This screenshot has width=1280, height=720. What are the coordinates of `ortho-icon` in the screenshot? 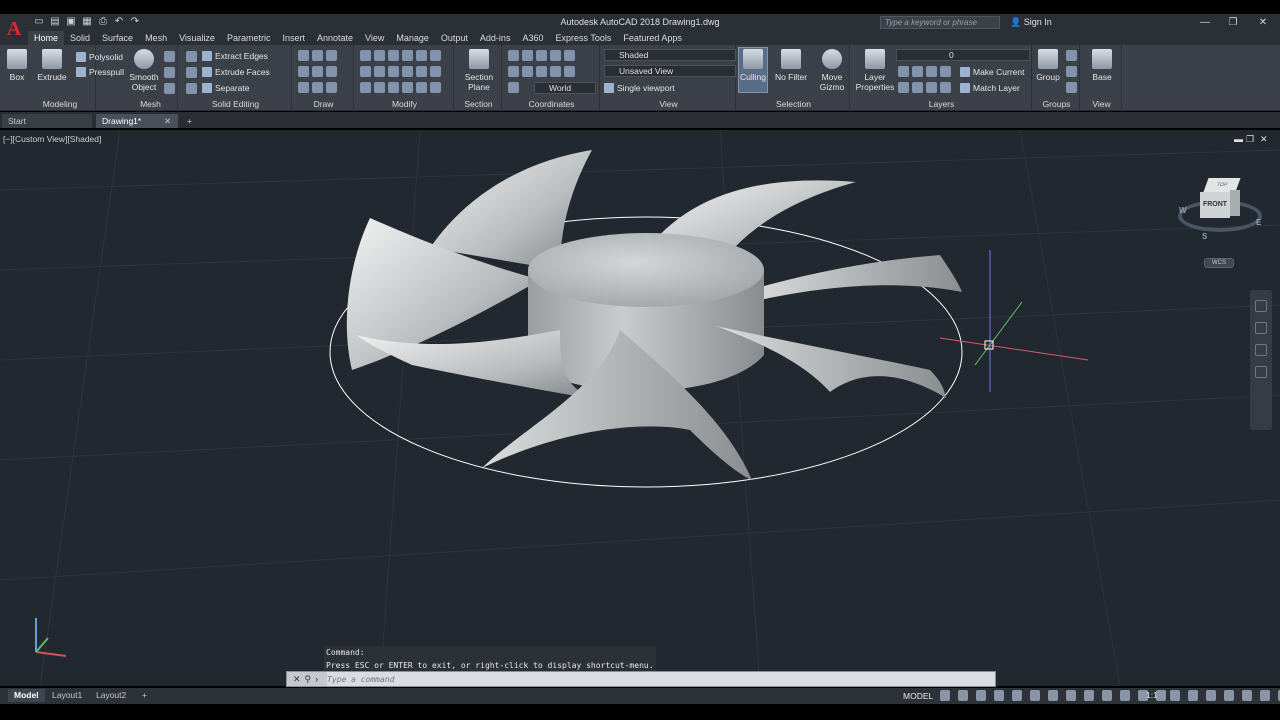 It's located at (981, 695).